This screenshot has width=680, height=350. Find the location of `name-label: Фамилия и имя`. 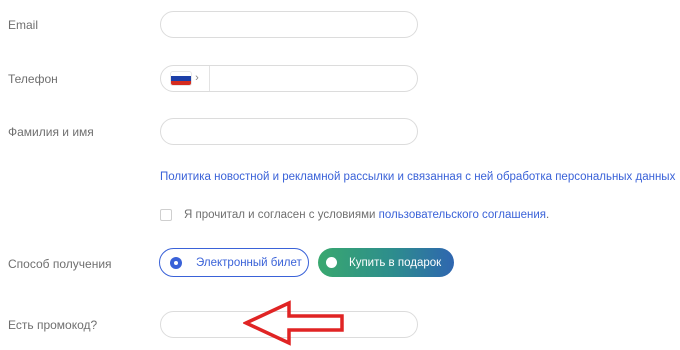

name-label: Фамилия и имя is located at coordinates (51, 132).